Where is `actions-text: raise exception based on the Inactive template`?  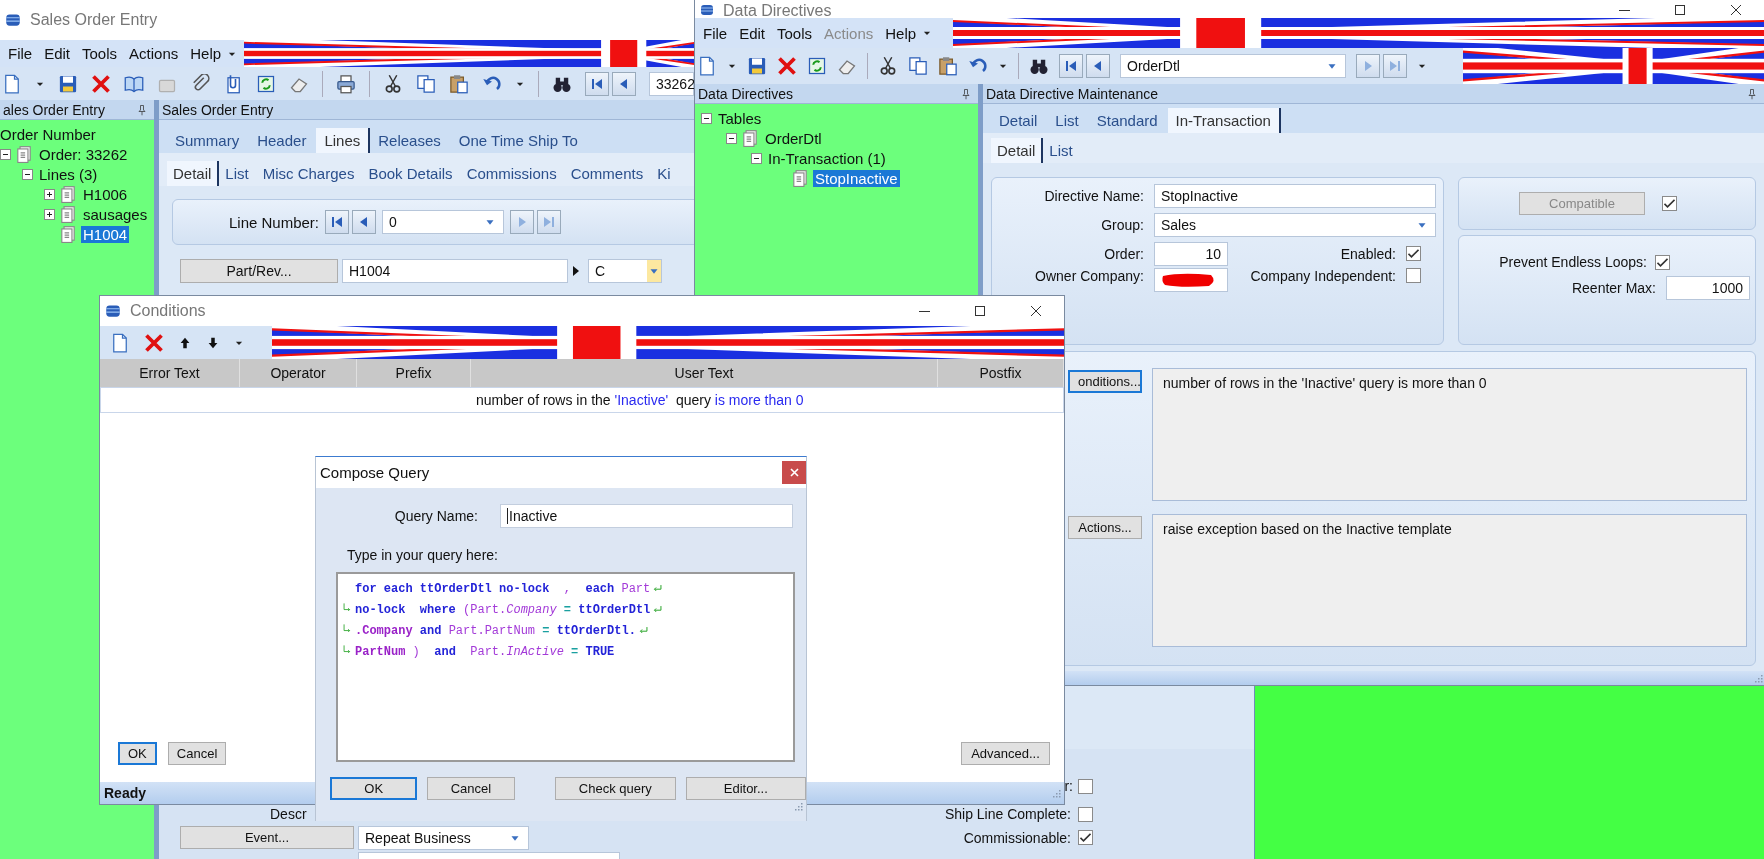
actions-text: raise exception based on the Inactive template is located at coordinates (1449, 580).